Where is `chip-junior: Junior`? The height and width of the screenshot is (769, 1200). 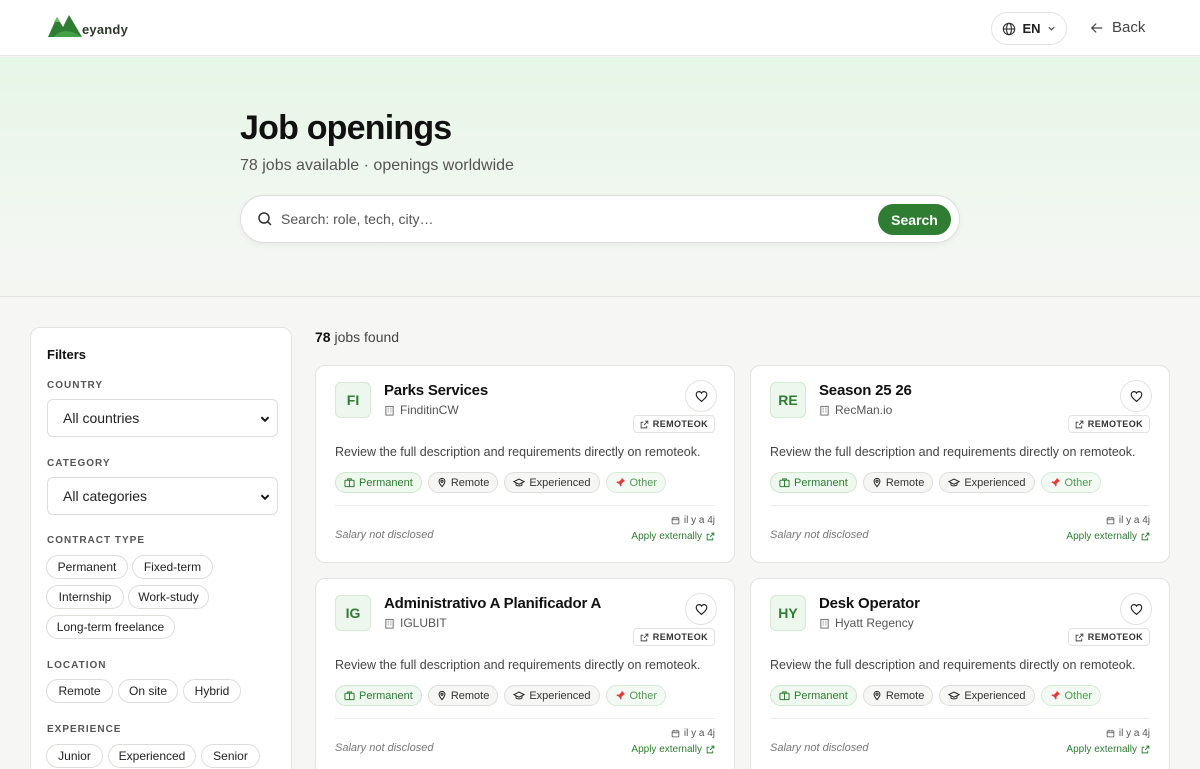 chip-junior: Junior is located at coordinates (74, 756).